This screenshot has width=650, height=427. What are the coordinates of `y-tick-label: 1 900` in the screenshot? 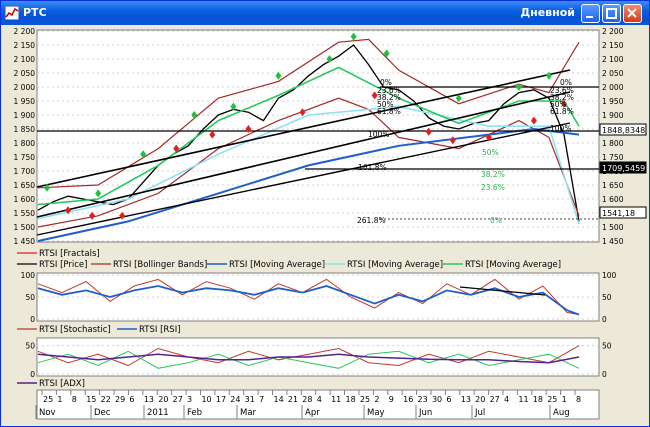 It's located at (25, 115).